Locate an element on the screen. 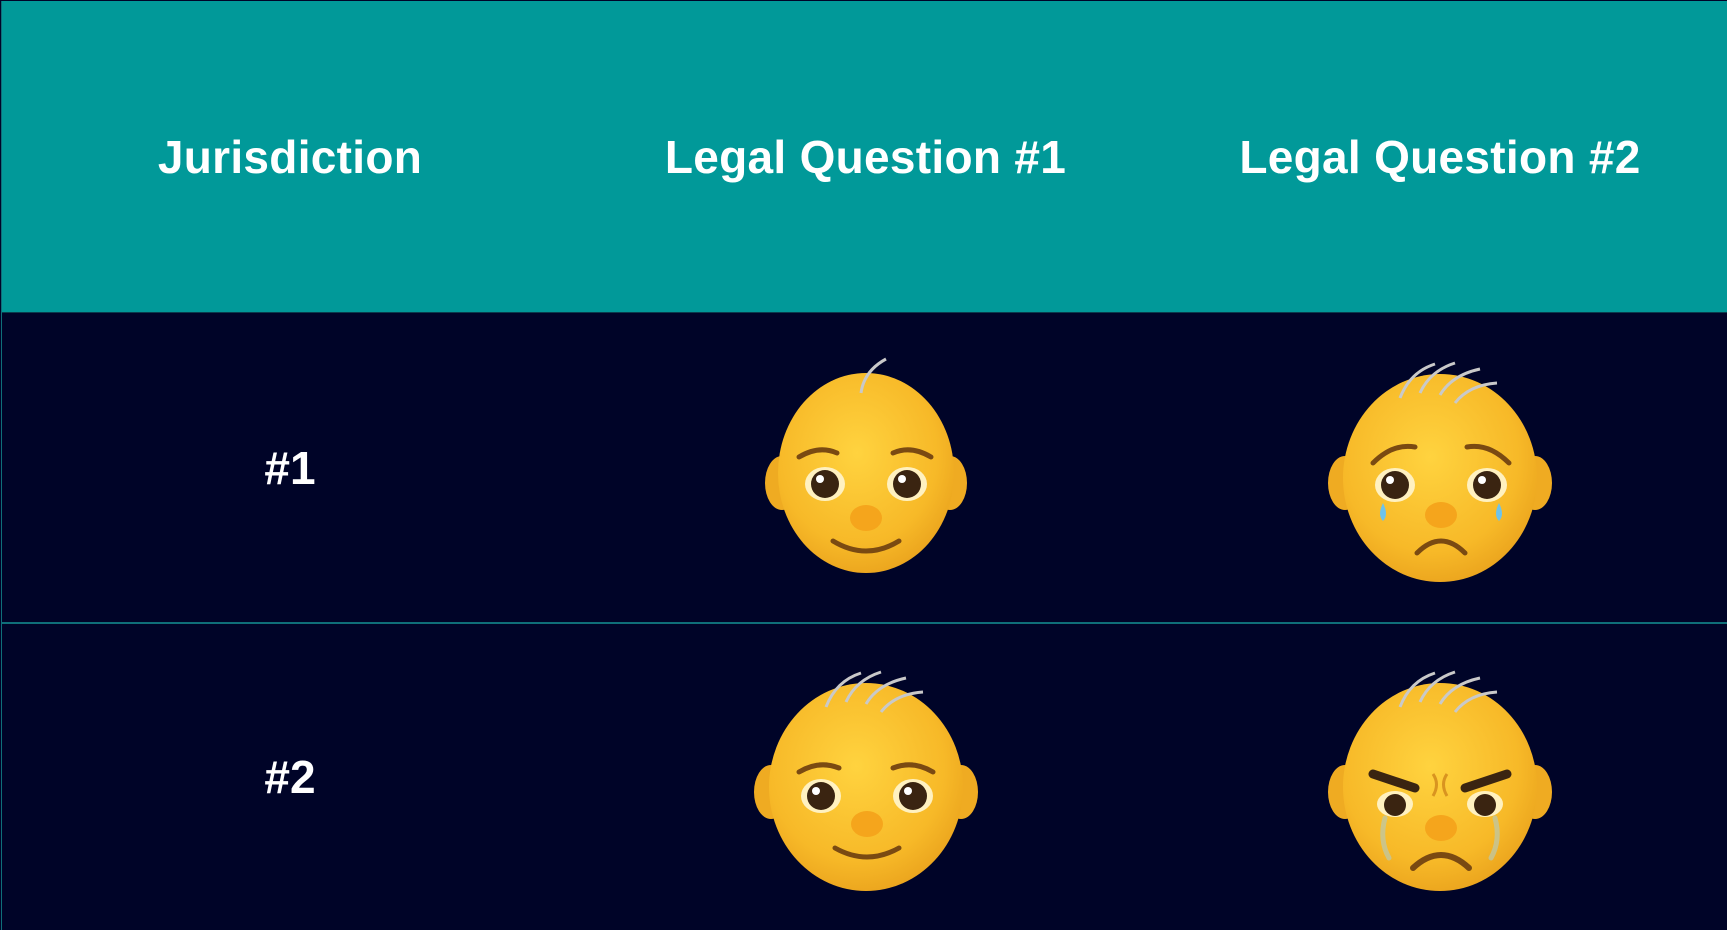  header-legal-question-2: Legal Question #2 is located at coordinates (1440, 156).